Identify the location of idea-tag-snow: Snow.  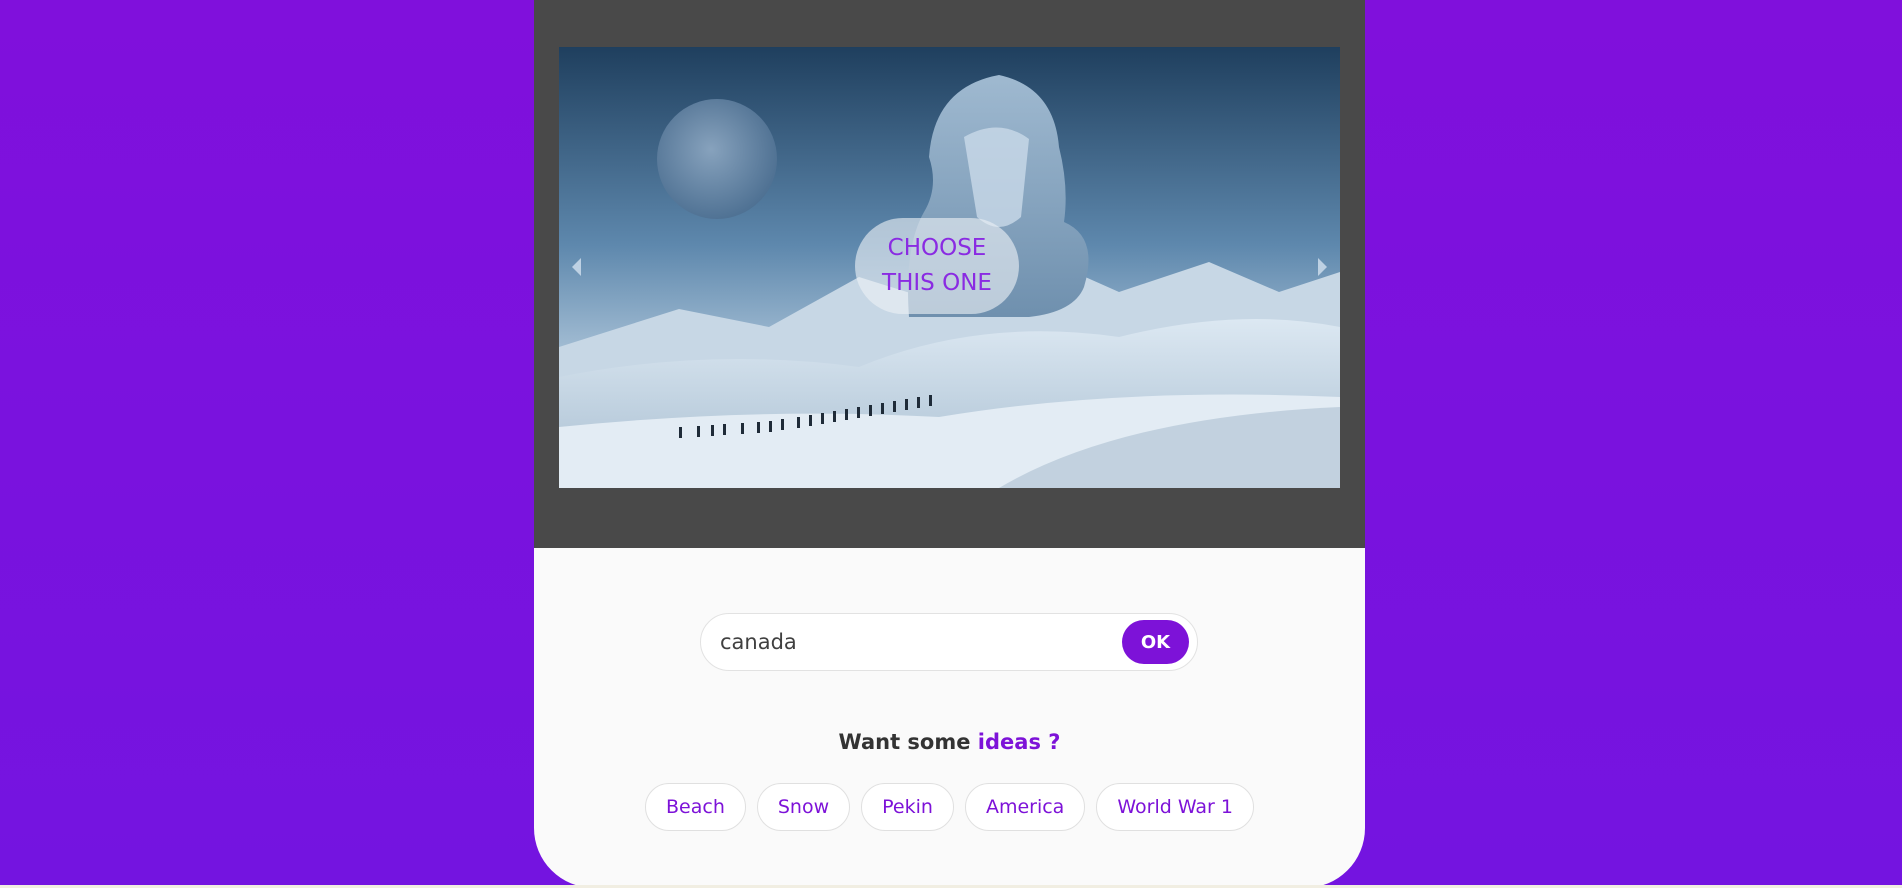
(803, 807).